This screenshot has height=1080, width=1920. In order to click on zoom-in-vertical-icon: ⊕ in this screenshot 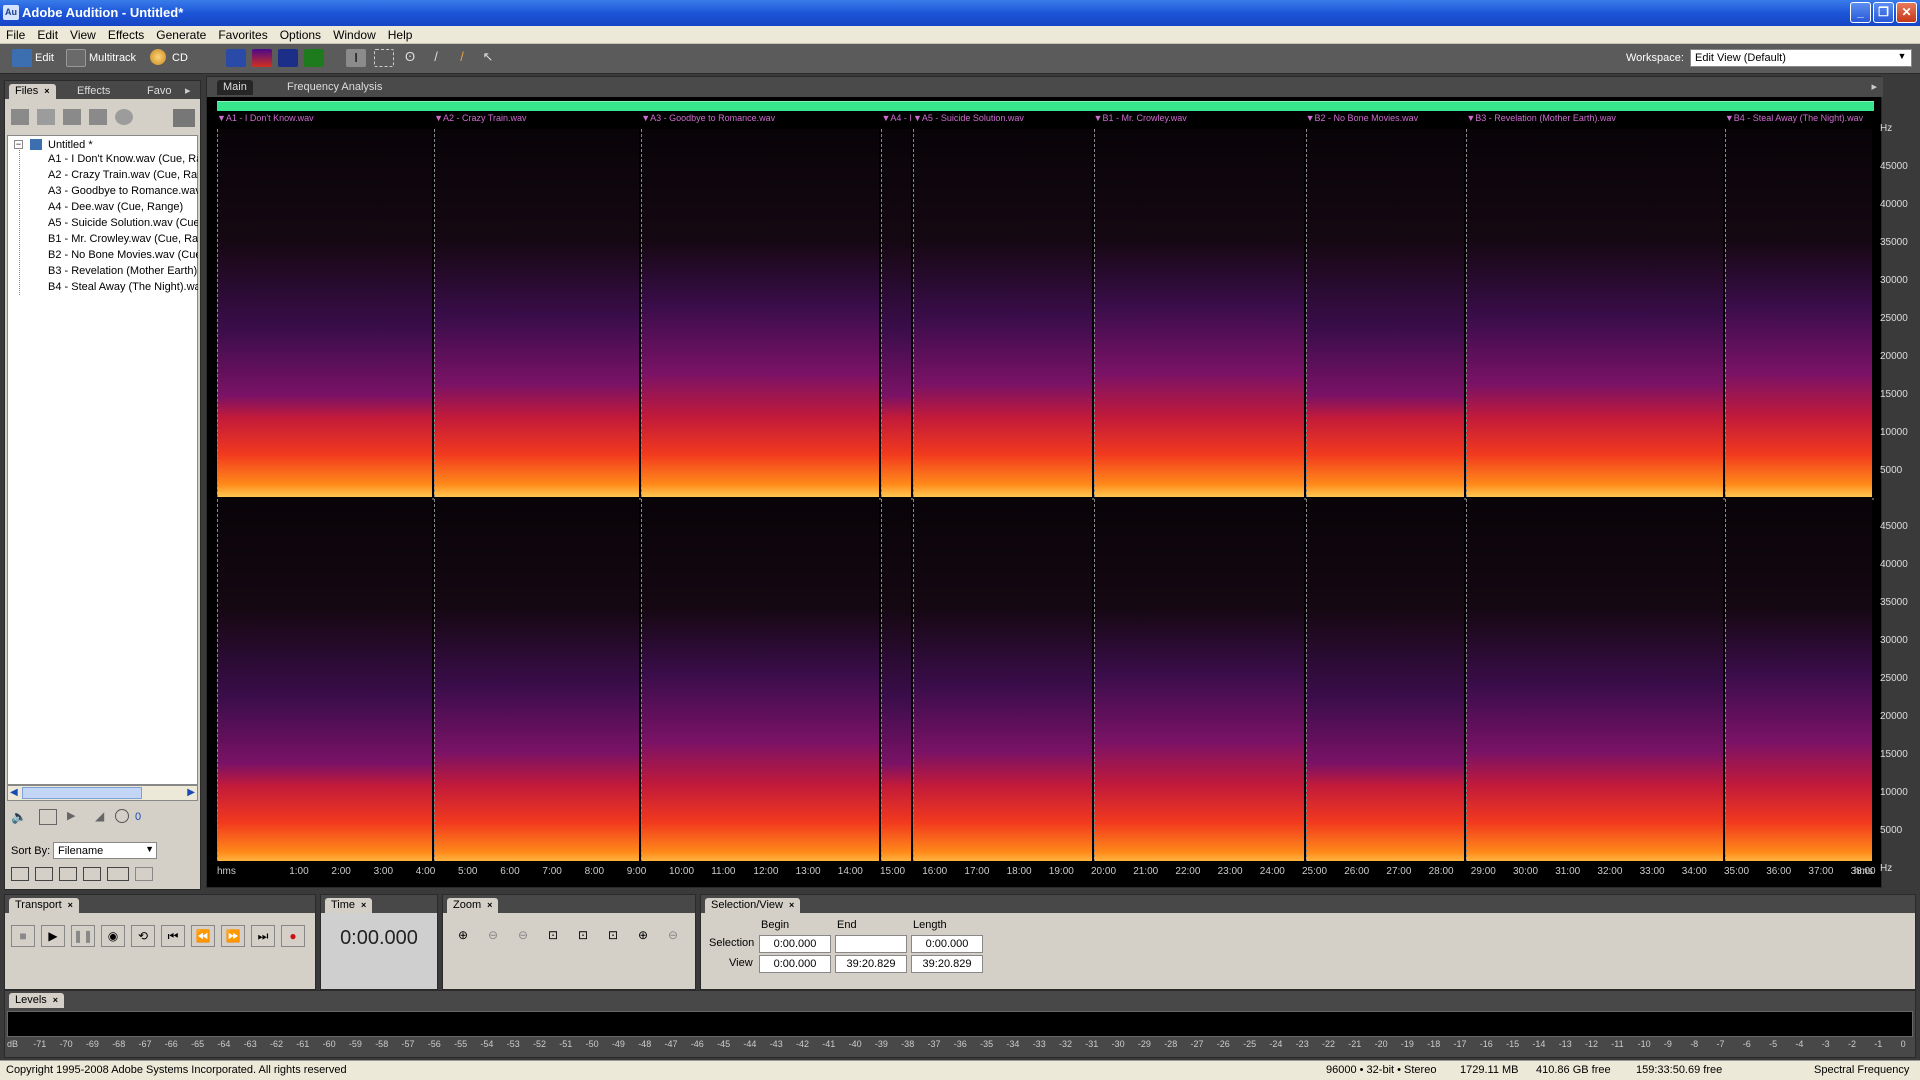, I will do `click(643, 936)`.